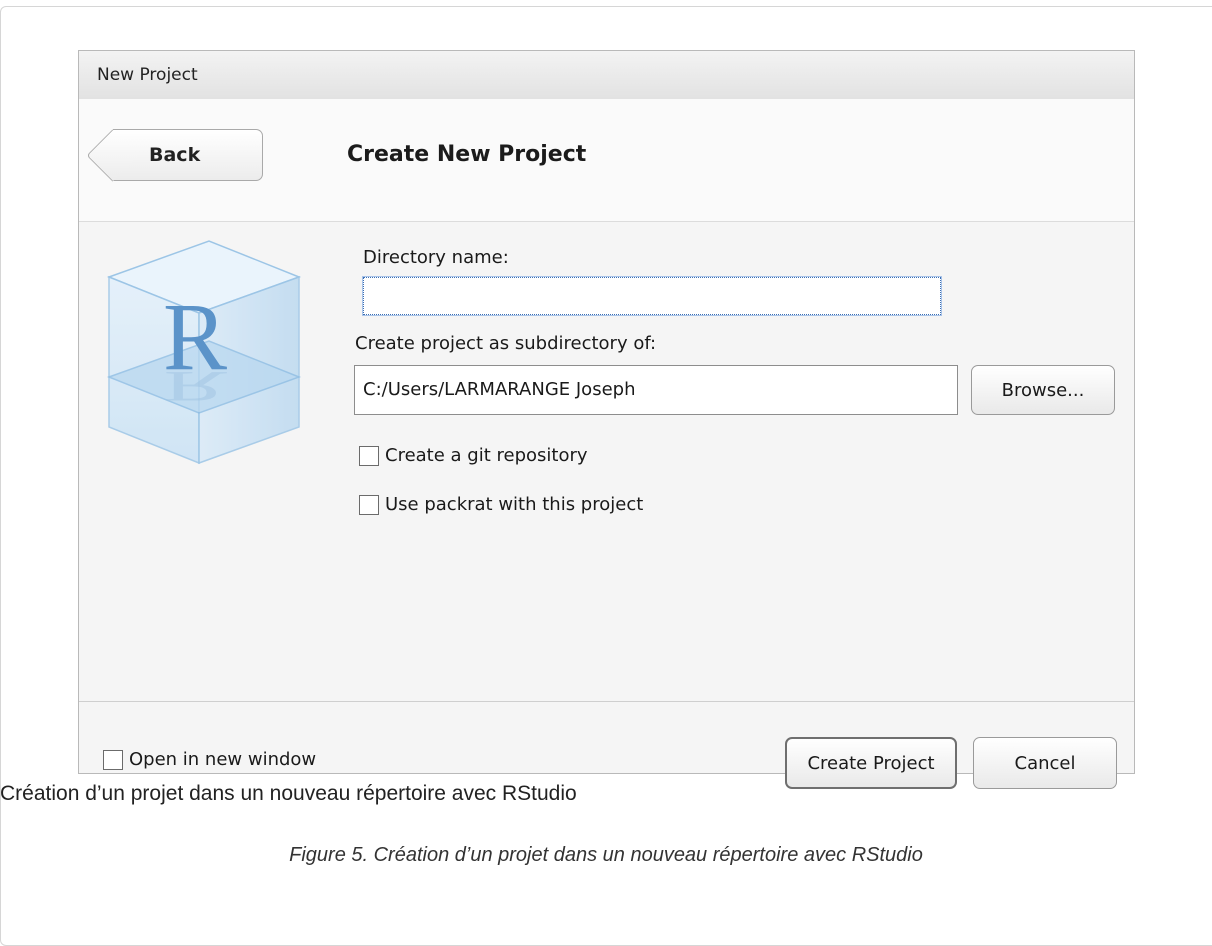 This screenshot has height=946, width=1212. What do you see at coordinates (506, 343) in the screenshot?
I see `subdirectory-label: Create project as subdirectory of:` at bounding box center [506, 343].